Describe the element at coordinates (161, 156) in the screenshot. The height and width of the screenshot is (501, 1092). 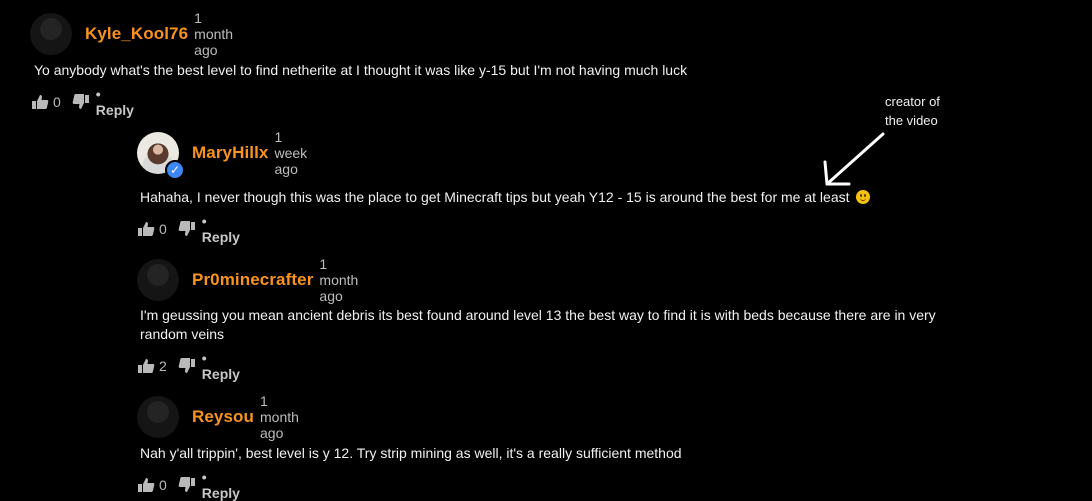
I see `avatar: ✓` at that location.